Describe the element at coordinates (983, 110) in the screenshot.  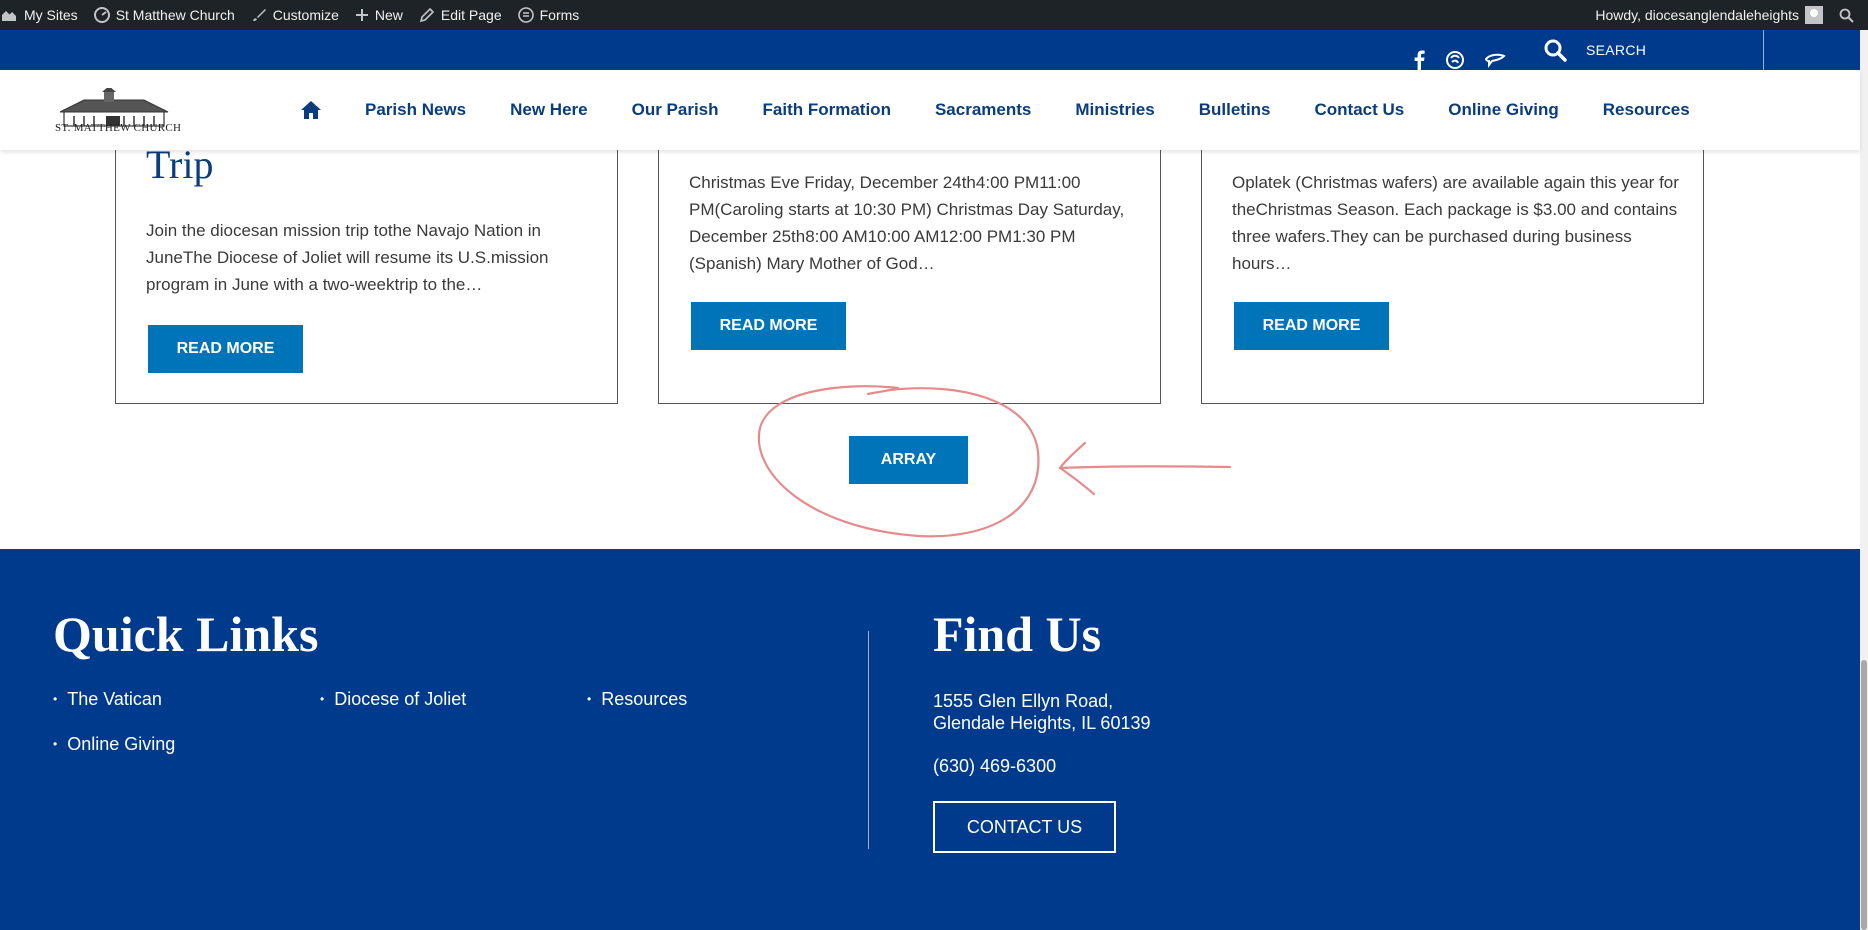
I see `nav-sacraments: Sacraments` at that location.